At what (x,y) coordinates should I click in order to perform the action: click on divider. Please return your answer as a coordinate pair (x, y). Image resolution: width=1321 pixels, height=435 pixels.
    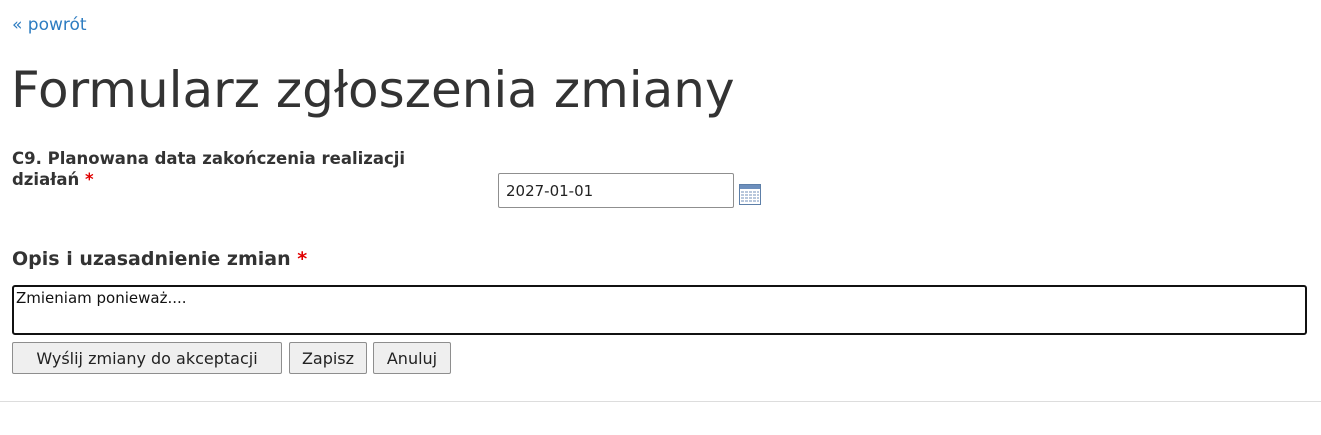
    Looking at the image, I should click on (660, 401).